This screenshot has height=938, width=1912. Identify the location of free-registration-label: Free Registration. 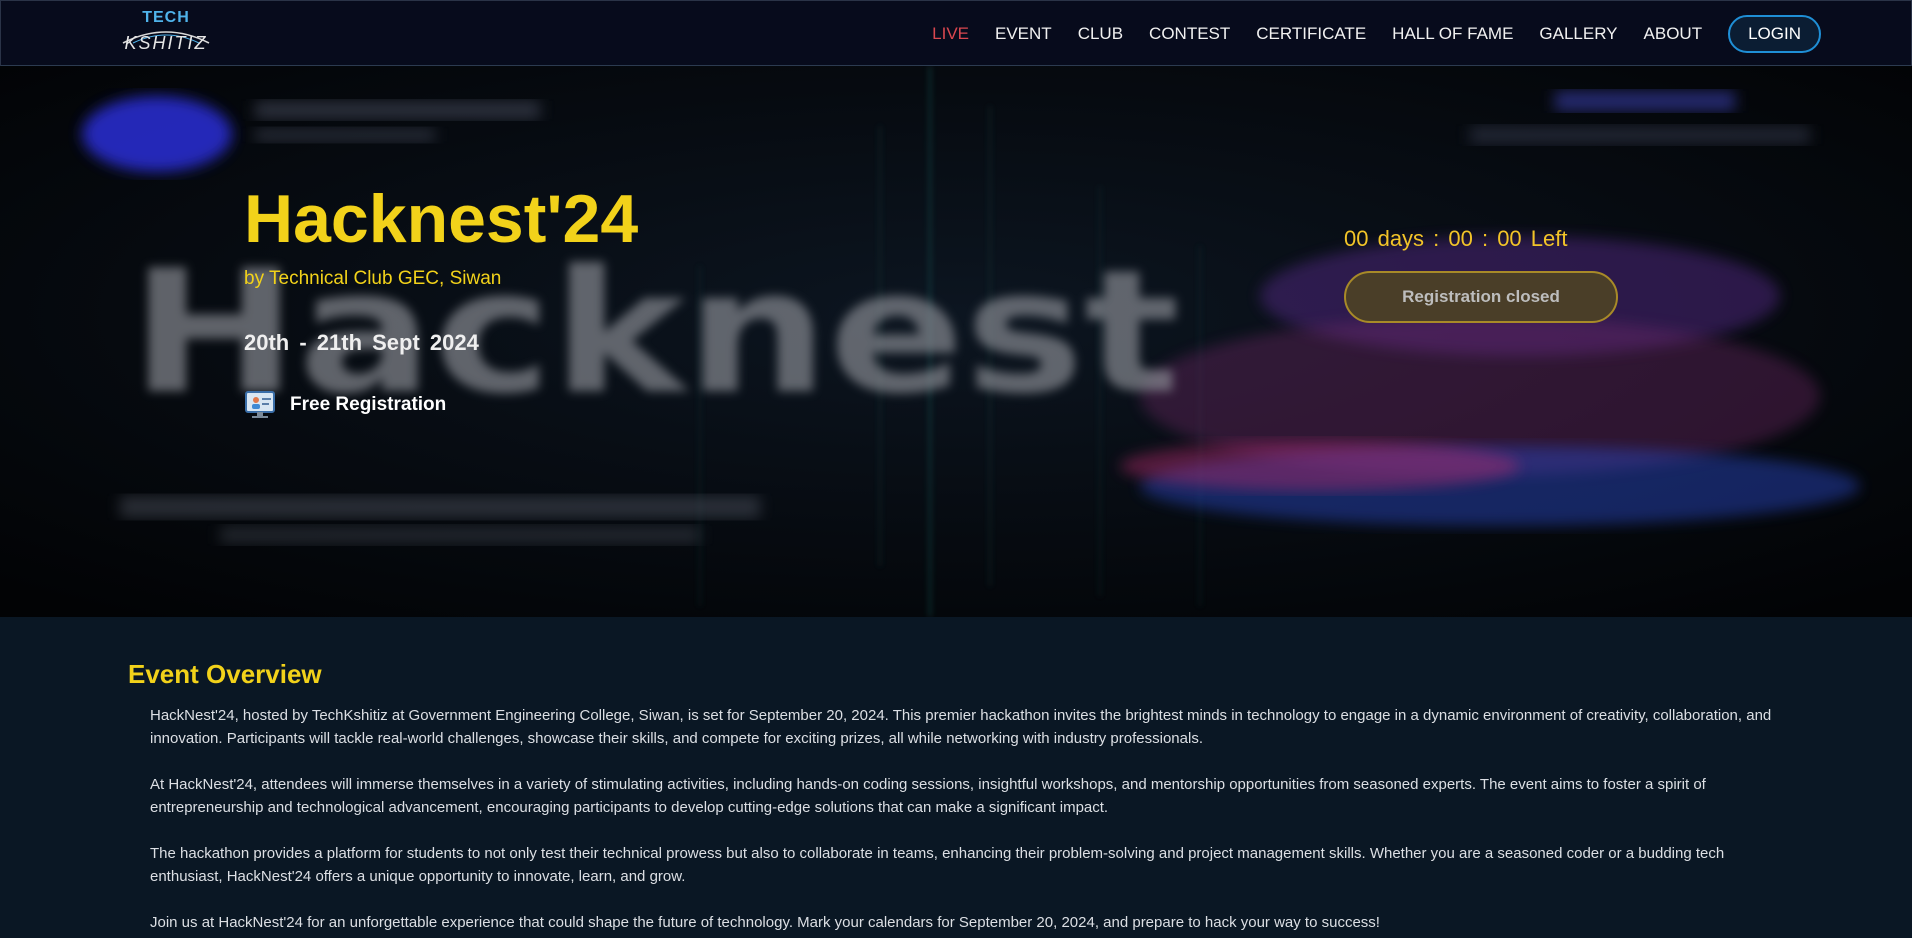
(368, 404).